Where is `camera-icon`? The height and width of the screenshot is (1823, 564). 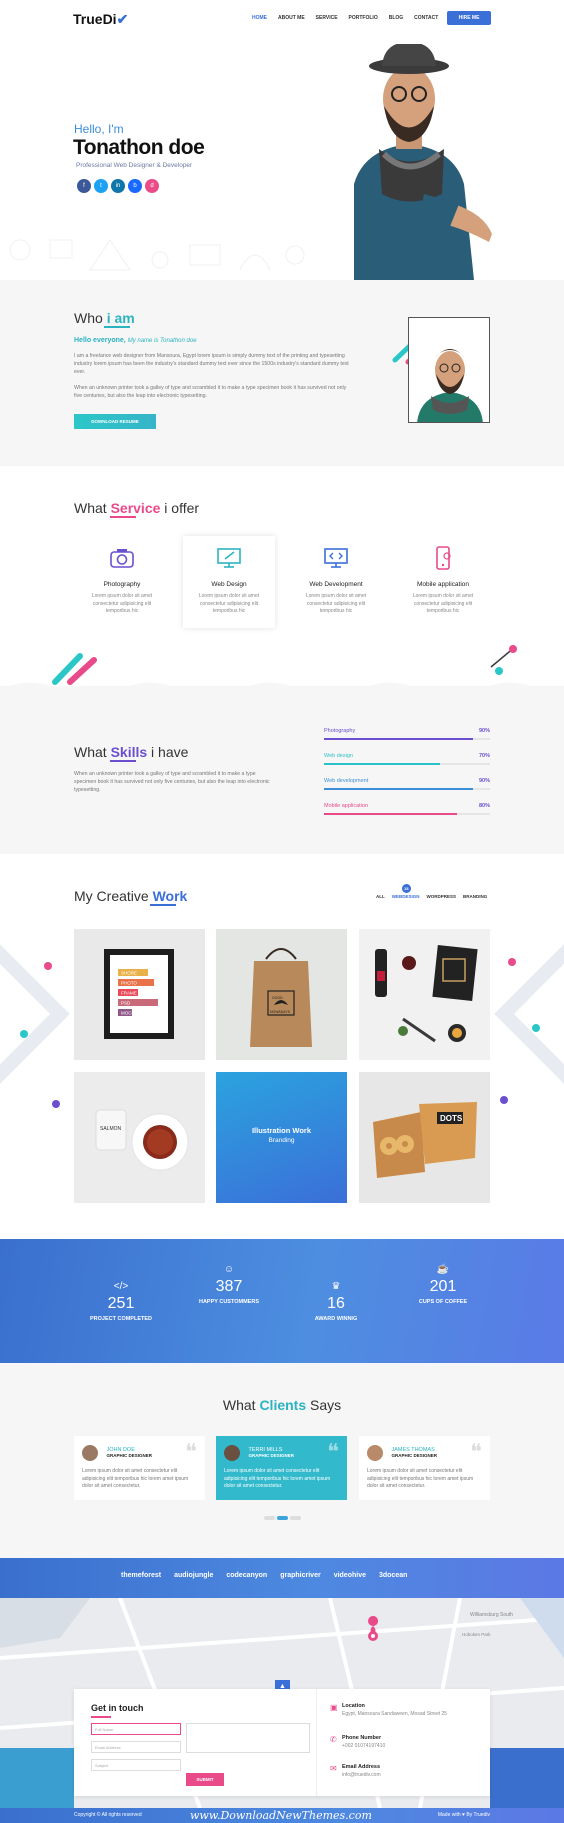 camera-icon is located at coordinates (122, 558).